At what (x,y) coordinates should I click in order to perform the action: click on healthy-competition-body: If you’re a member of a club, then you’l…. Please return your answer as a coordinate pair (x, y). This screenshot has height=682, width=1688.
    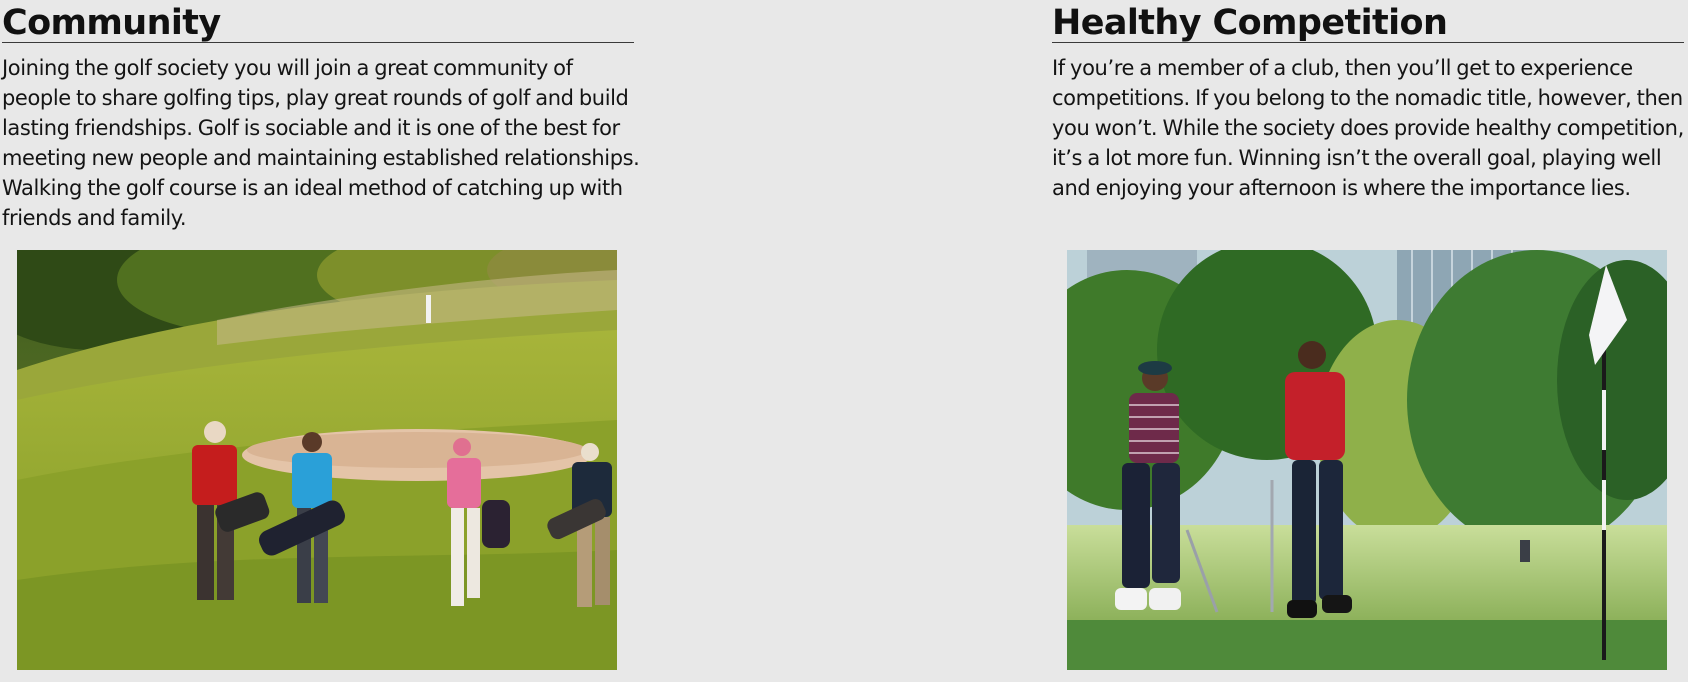
    Looking at the image, I should click on (1368, 128).